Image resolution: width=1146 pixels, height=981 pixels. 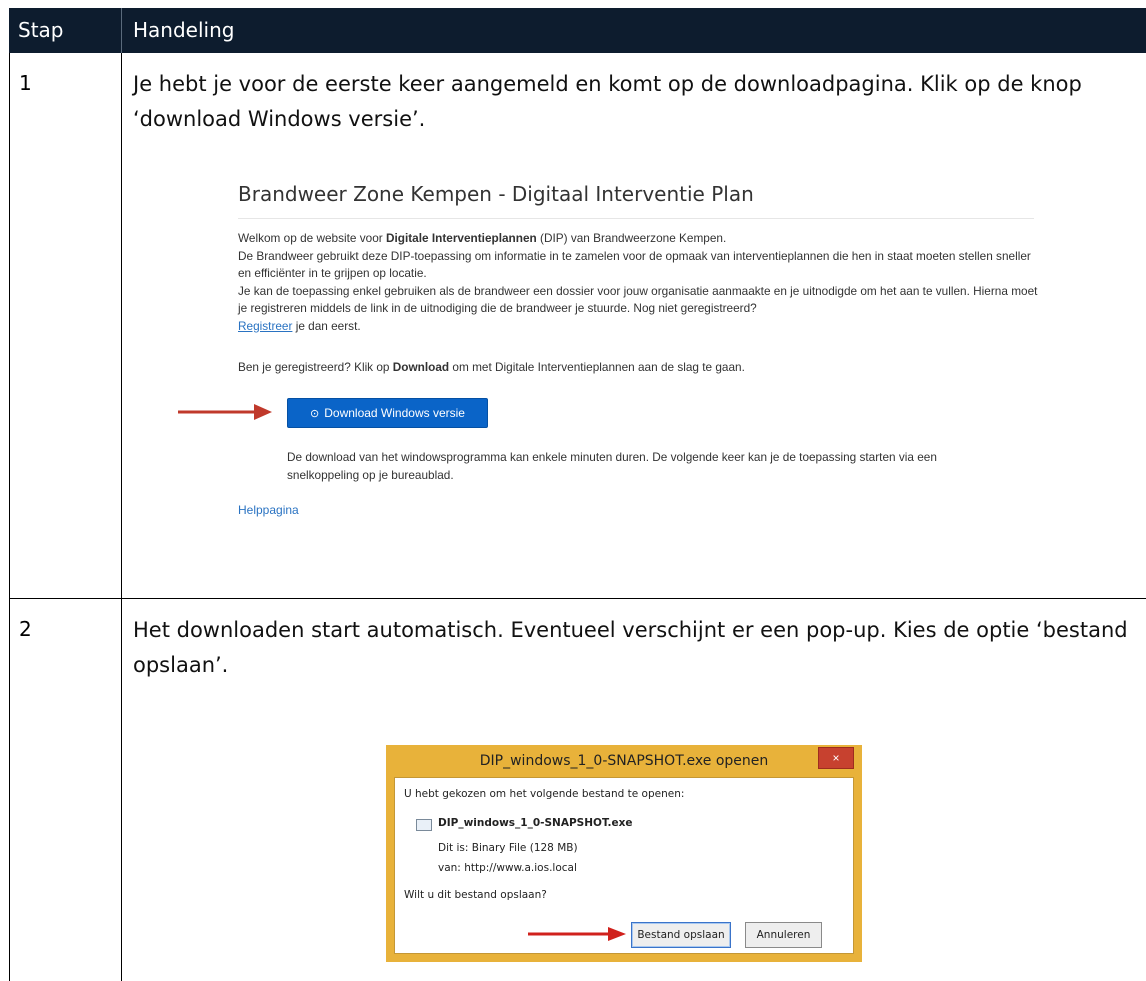 I want to click on file-type-label: Dit is:, so click(x=453, y=848).